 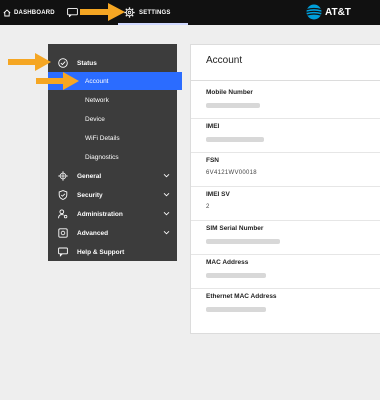 What do you see at coordinates (63, 214) in the screenshot?
I see `user-gear-icon` at bounding box center [63, 214].